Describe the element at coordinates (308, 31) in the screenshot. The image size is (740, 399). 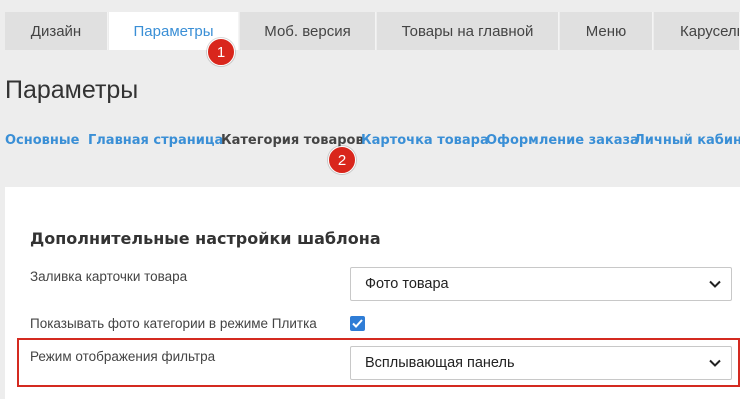
I see `tab-mobile-version: Моб. версия` at that location.